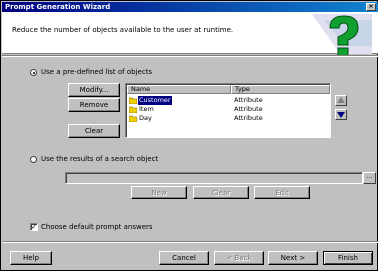 The width and height of the screenshot is (378, 271). Describe the element at coordinates (155, 100) in the screenshot. I see `list-item-name: Customer` at that location.